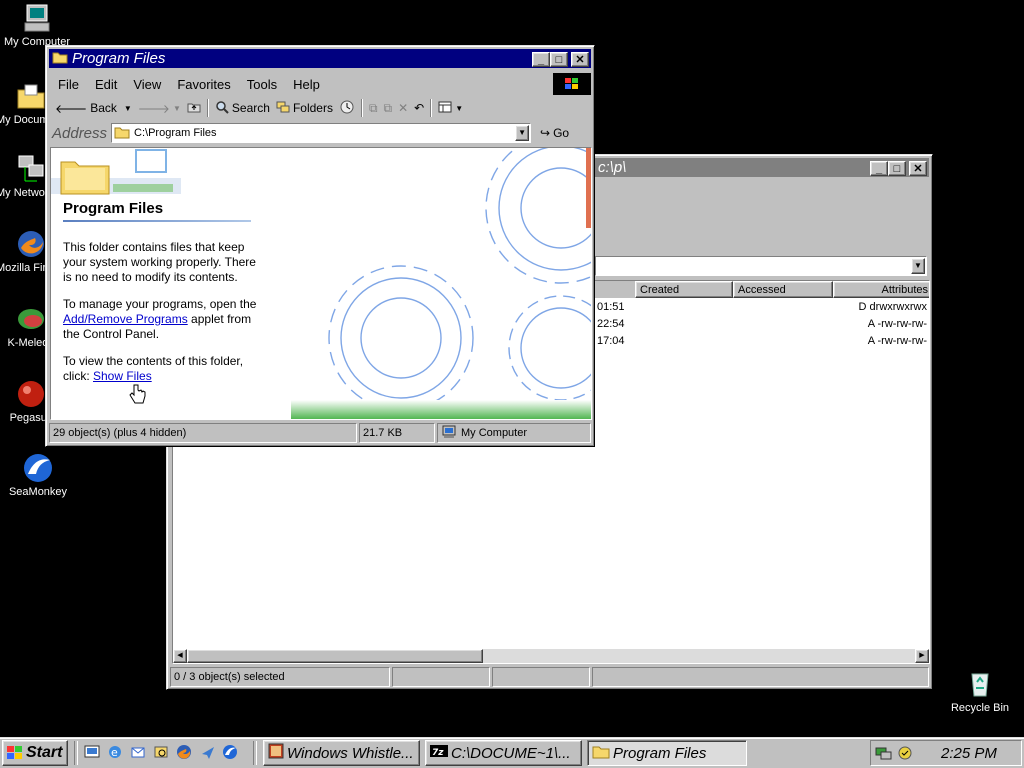 The height and width of the screenshot is (768, 1024). I want to click on 7zip-icon: 7z, so click(439, 753).